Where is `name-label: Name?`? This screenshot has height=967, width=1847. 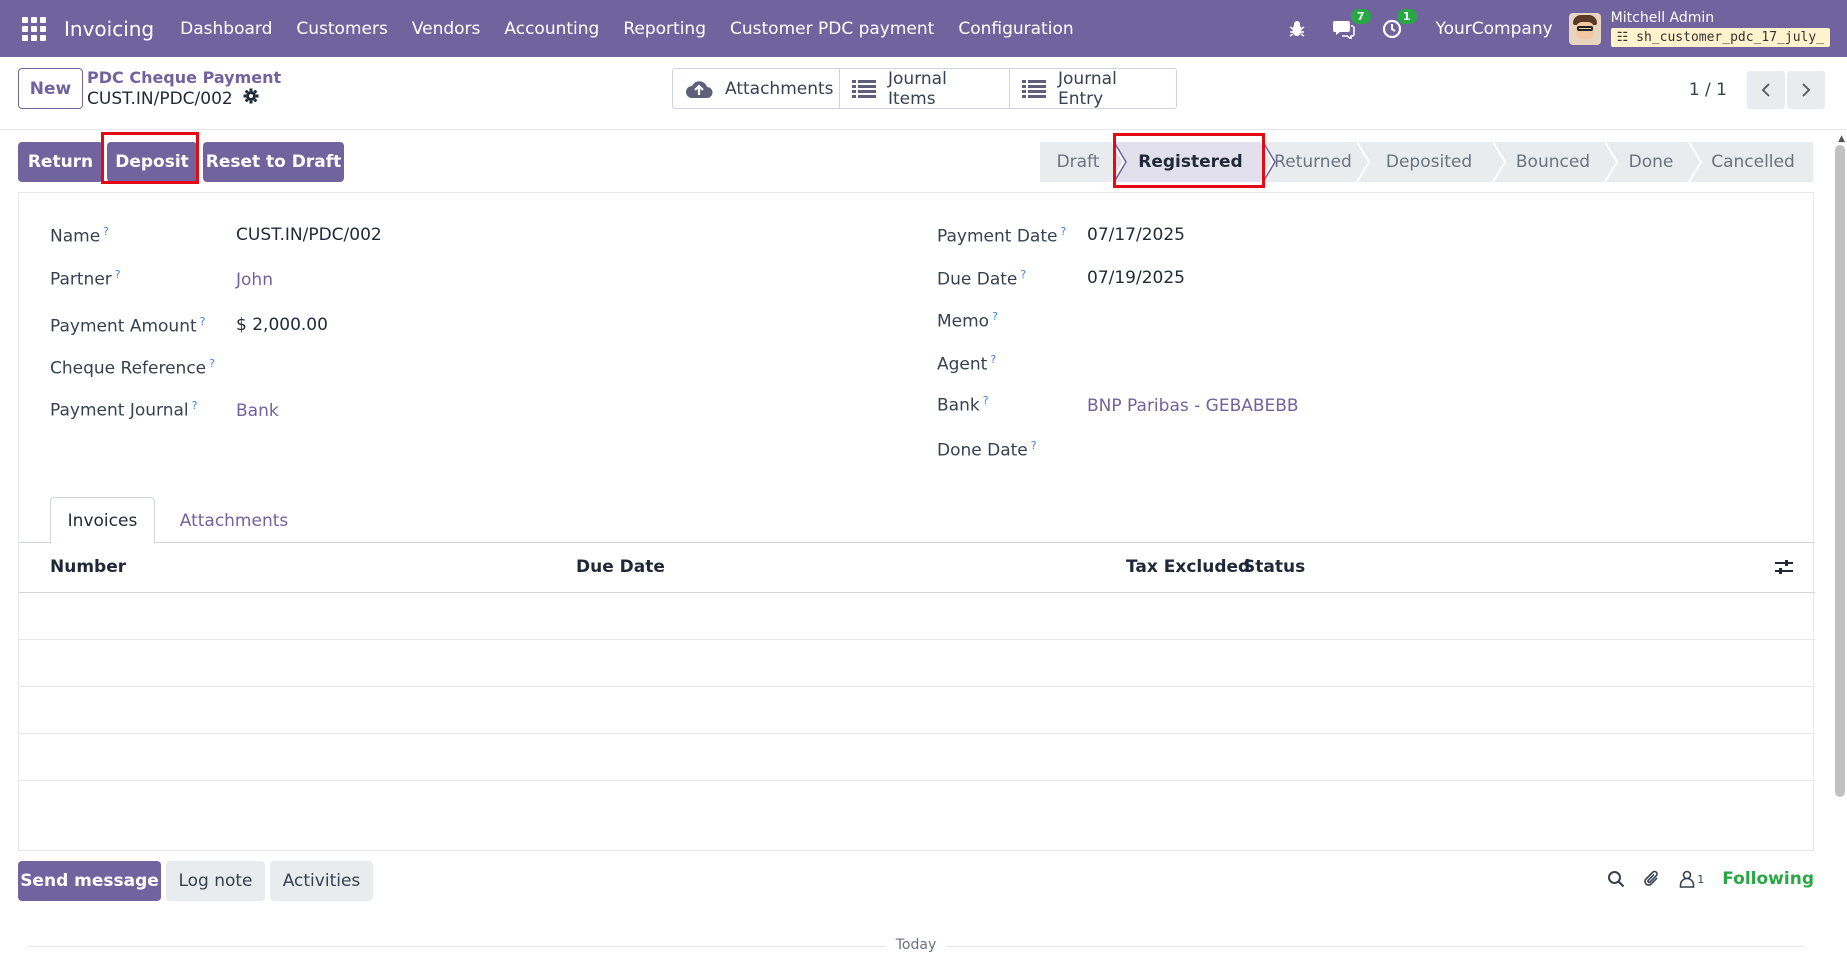
name-label: Name? is located at coordinates (79, 236).